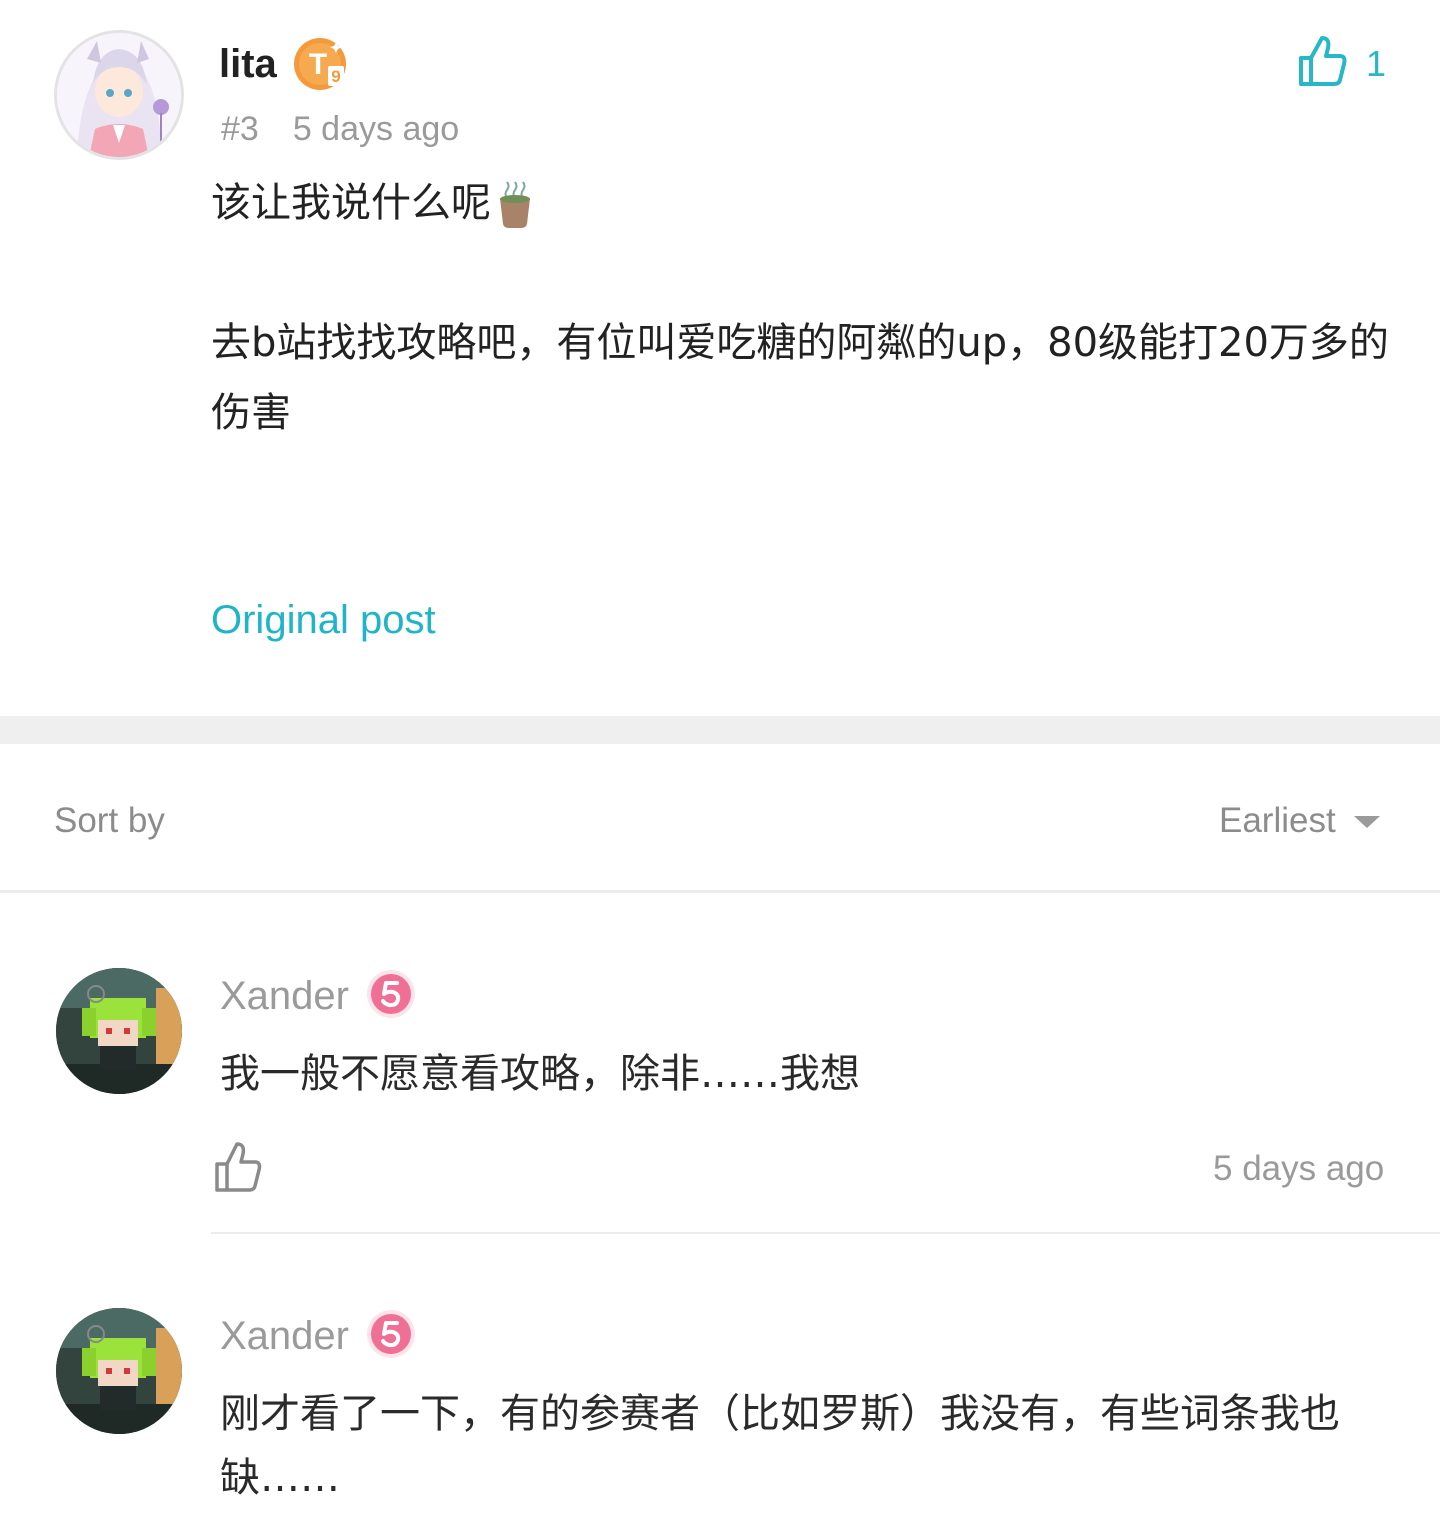  I want to click on reply-time: 5 days ago, so click(1299, 1168).